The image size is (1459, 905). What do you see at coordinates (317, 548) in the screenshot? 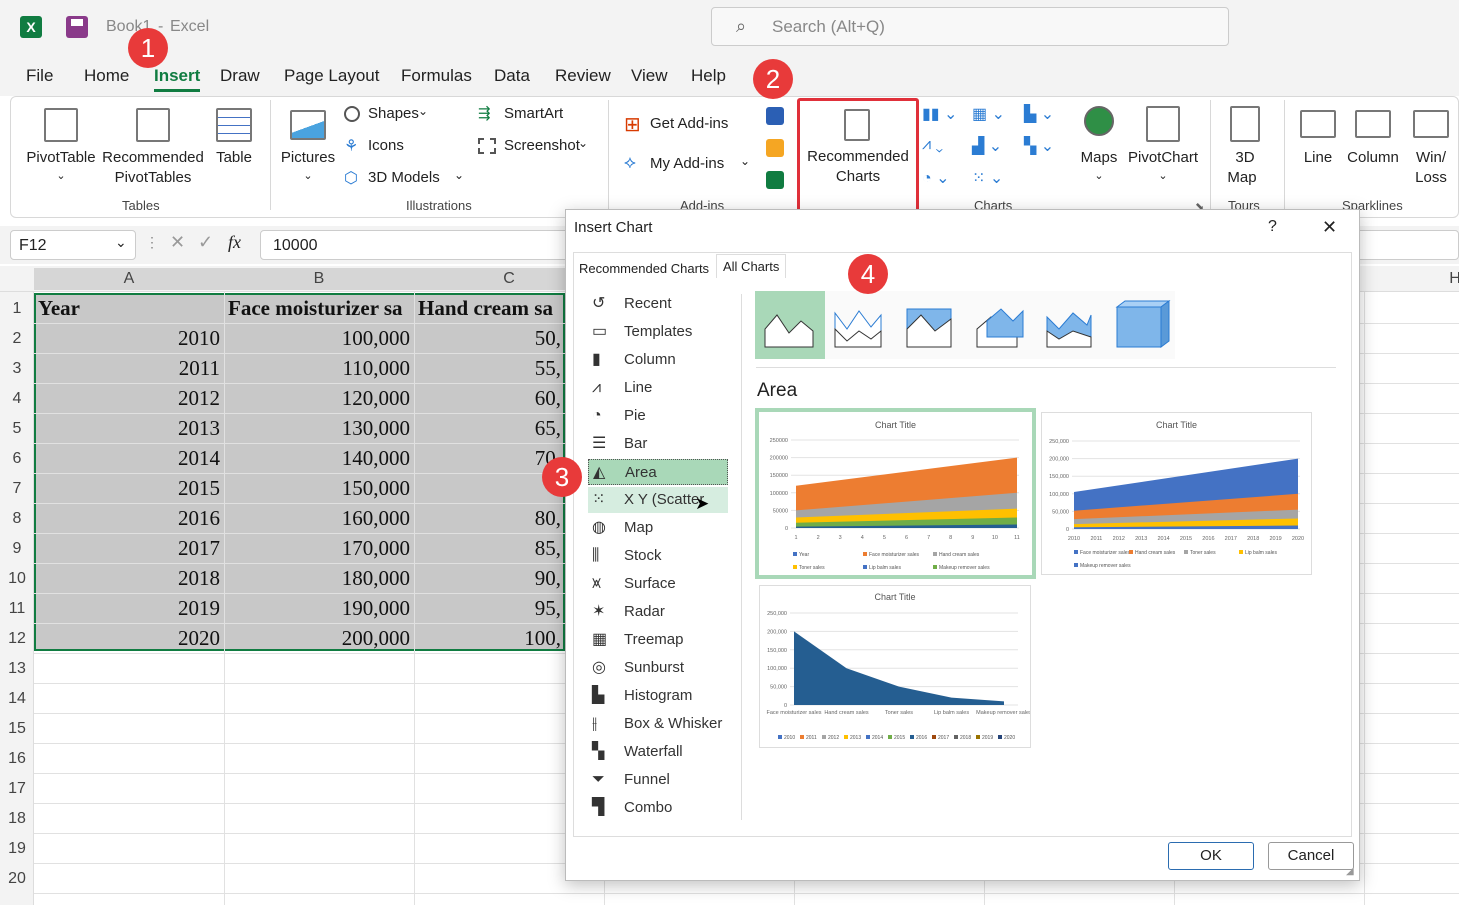
I see `cell-b9: 170,000` at bounding box center [317, 548].